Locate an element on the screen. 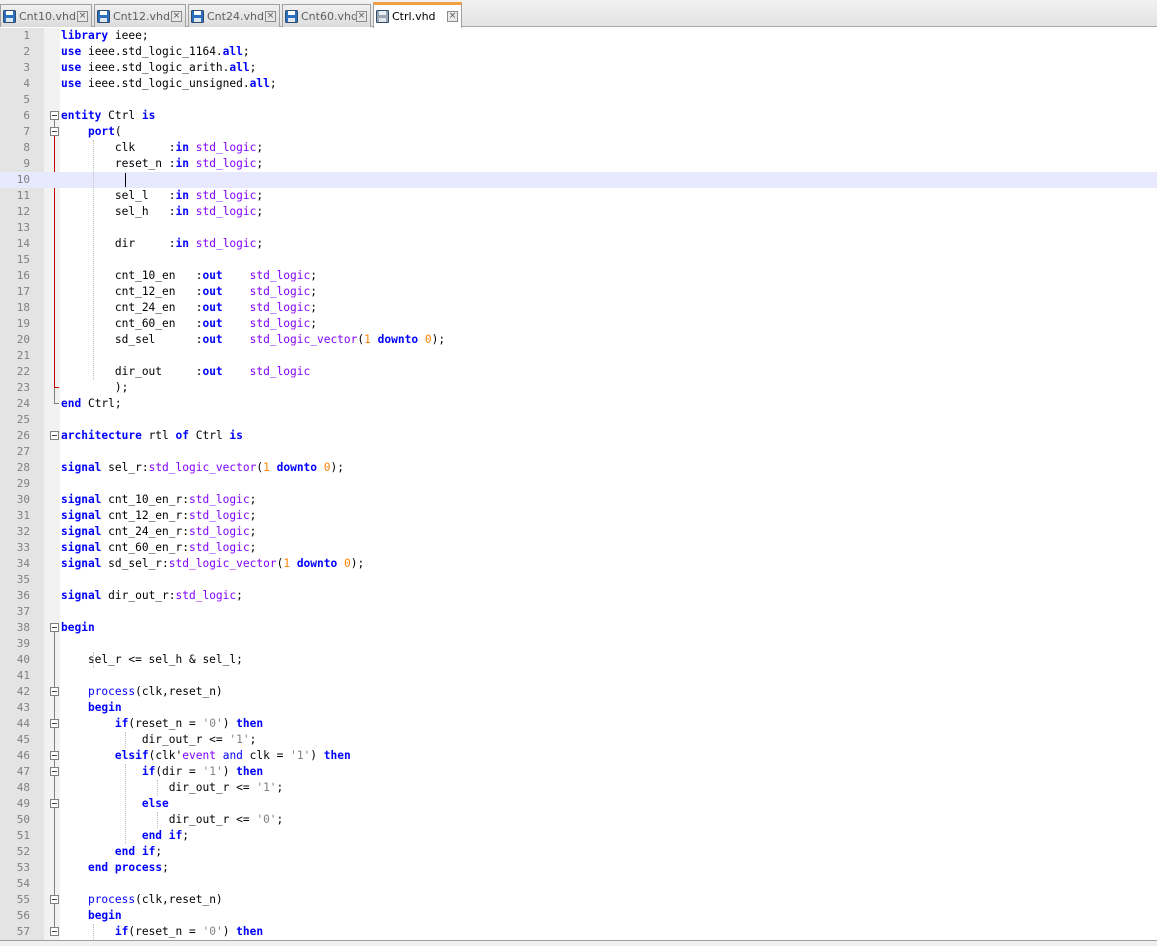 Image resolution: width=1157 pixels, height=946 pixels. code-line: 53 end process; is located at coordinates (578, 868).